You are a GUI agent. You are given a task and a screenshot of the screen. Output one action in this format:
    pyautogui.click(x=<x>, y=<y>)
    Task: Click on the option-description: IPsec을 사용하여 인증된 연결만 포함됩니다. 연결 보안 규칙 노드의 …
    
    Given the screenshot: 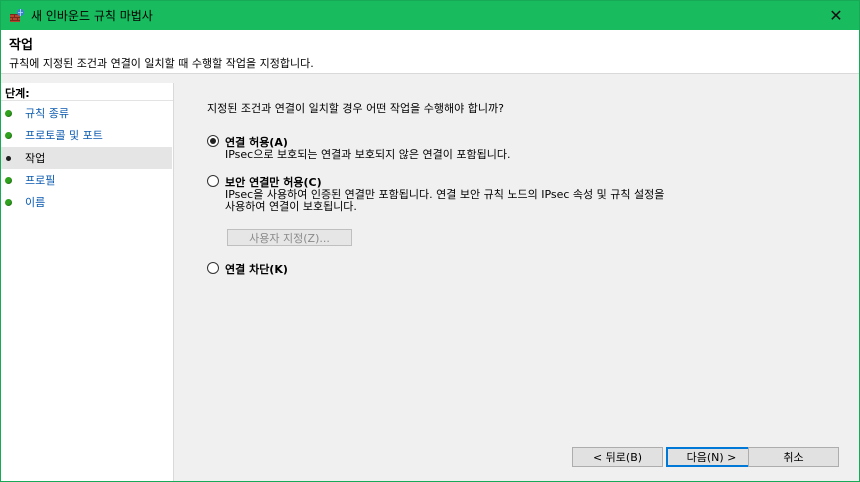 What is the action you would take?
    pyautogui.click(x=444, y=201)
    